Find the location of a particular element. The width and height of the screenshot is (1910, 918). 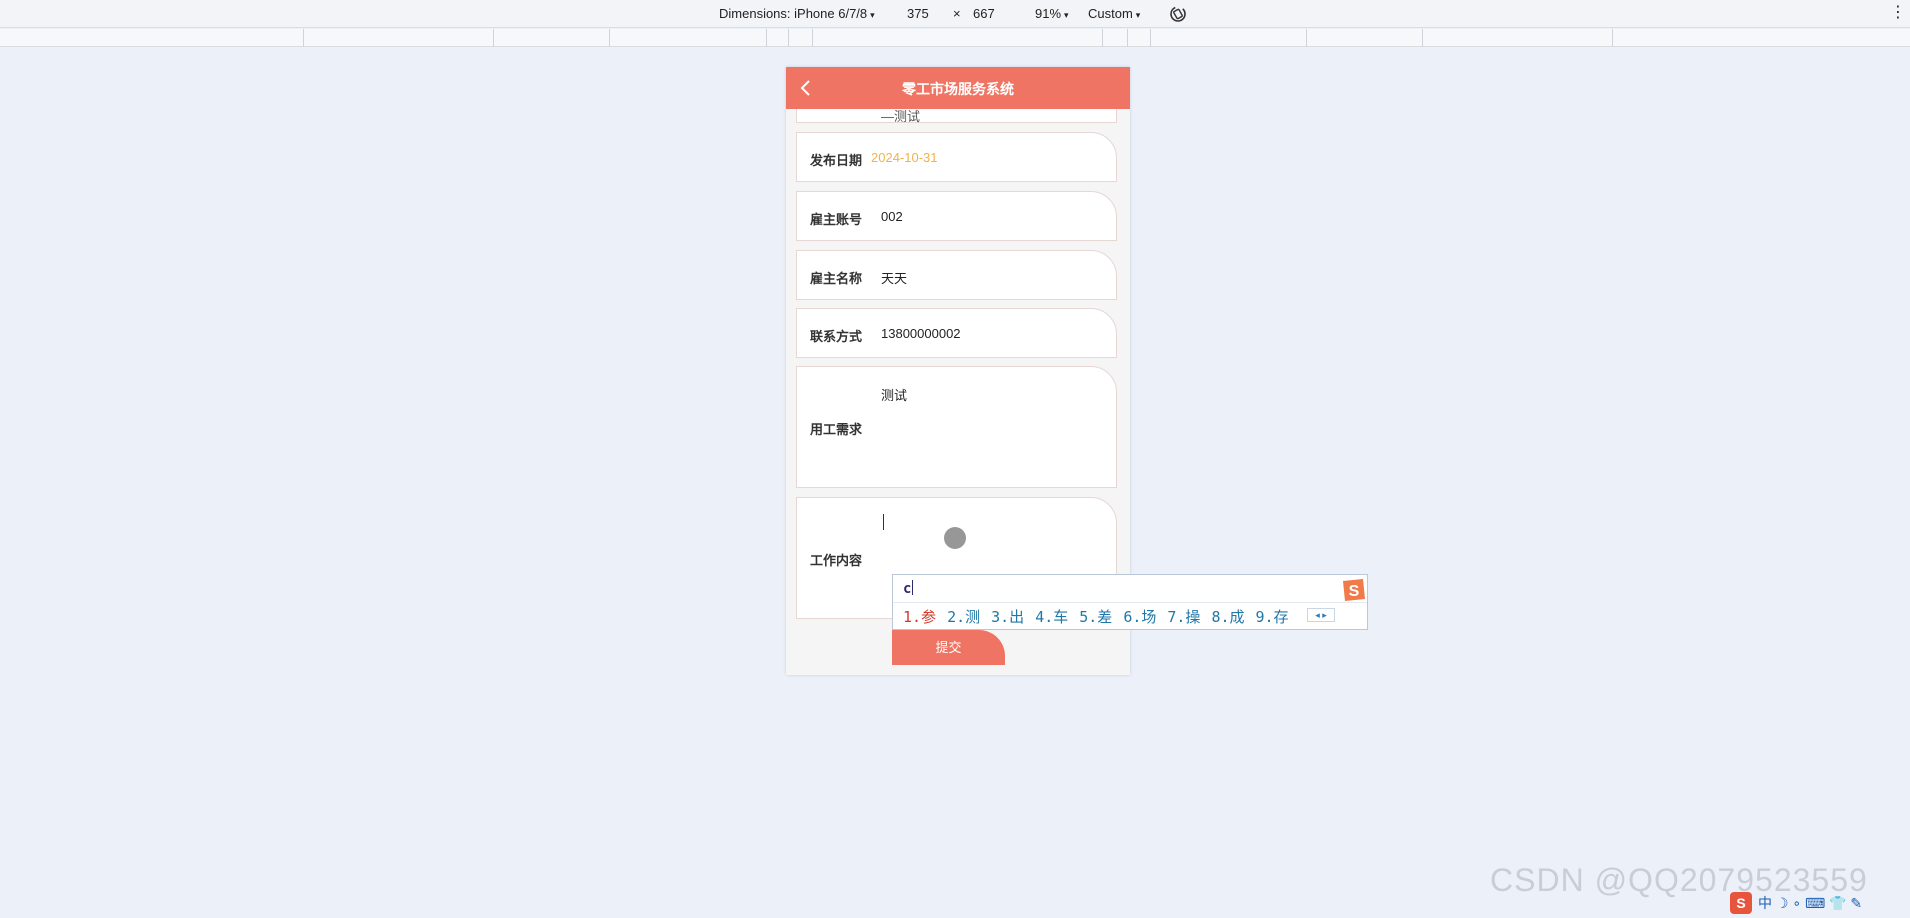

ime-candidates: 1.参 2.测 3.出 4.车 5.差 6.场 7.操 8.成 9.存 is located at coordinates (1101, 616).